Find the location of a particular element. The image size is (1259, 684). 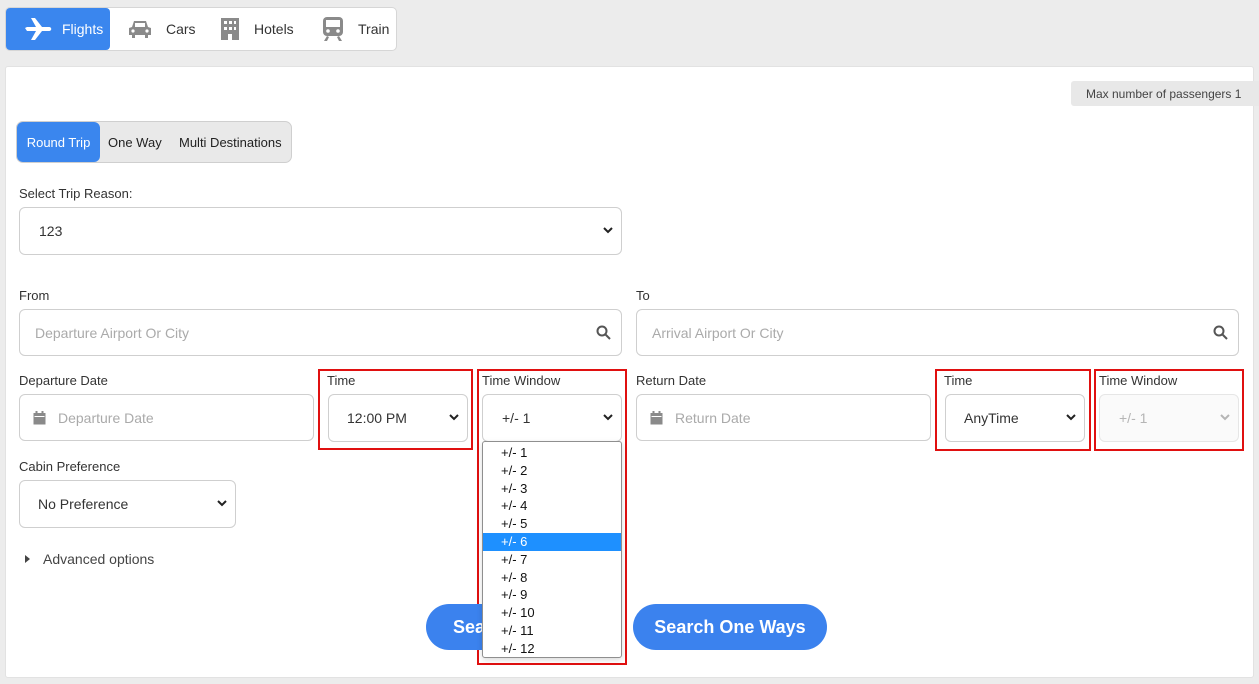

trip-type-selector: Round Trip One Way Multi Destinations is located at coordinates (154, 142).